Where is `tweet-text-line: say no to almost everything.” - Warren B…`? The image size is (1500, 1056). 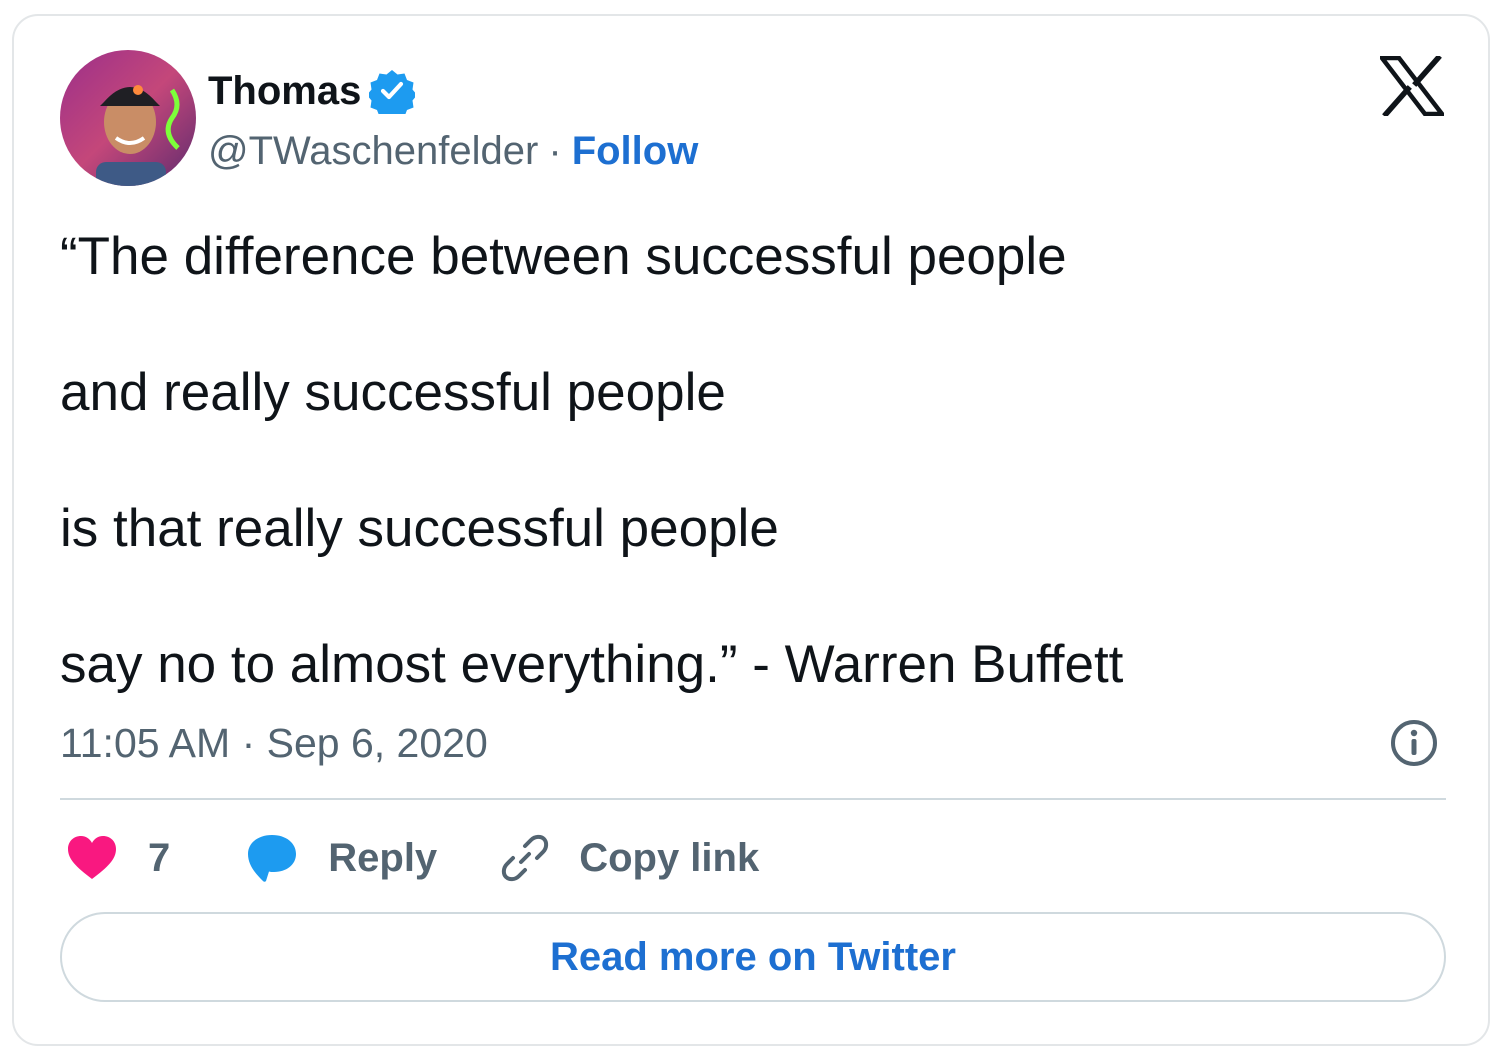
tweet-text-line: say no to almost everything.” - Warren B… is located at coordinates (592, 664).